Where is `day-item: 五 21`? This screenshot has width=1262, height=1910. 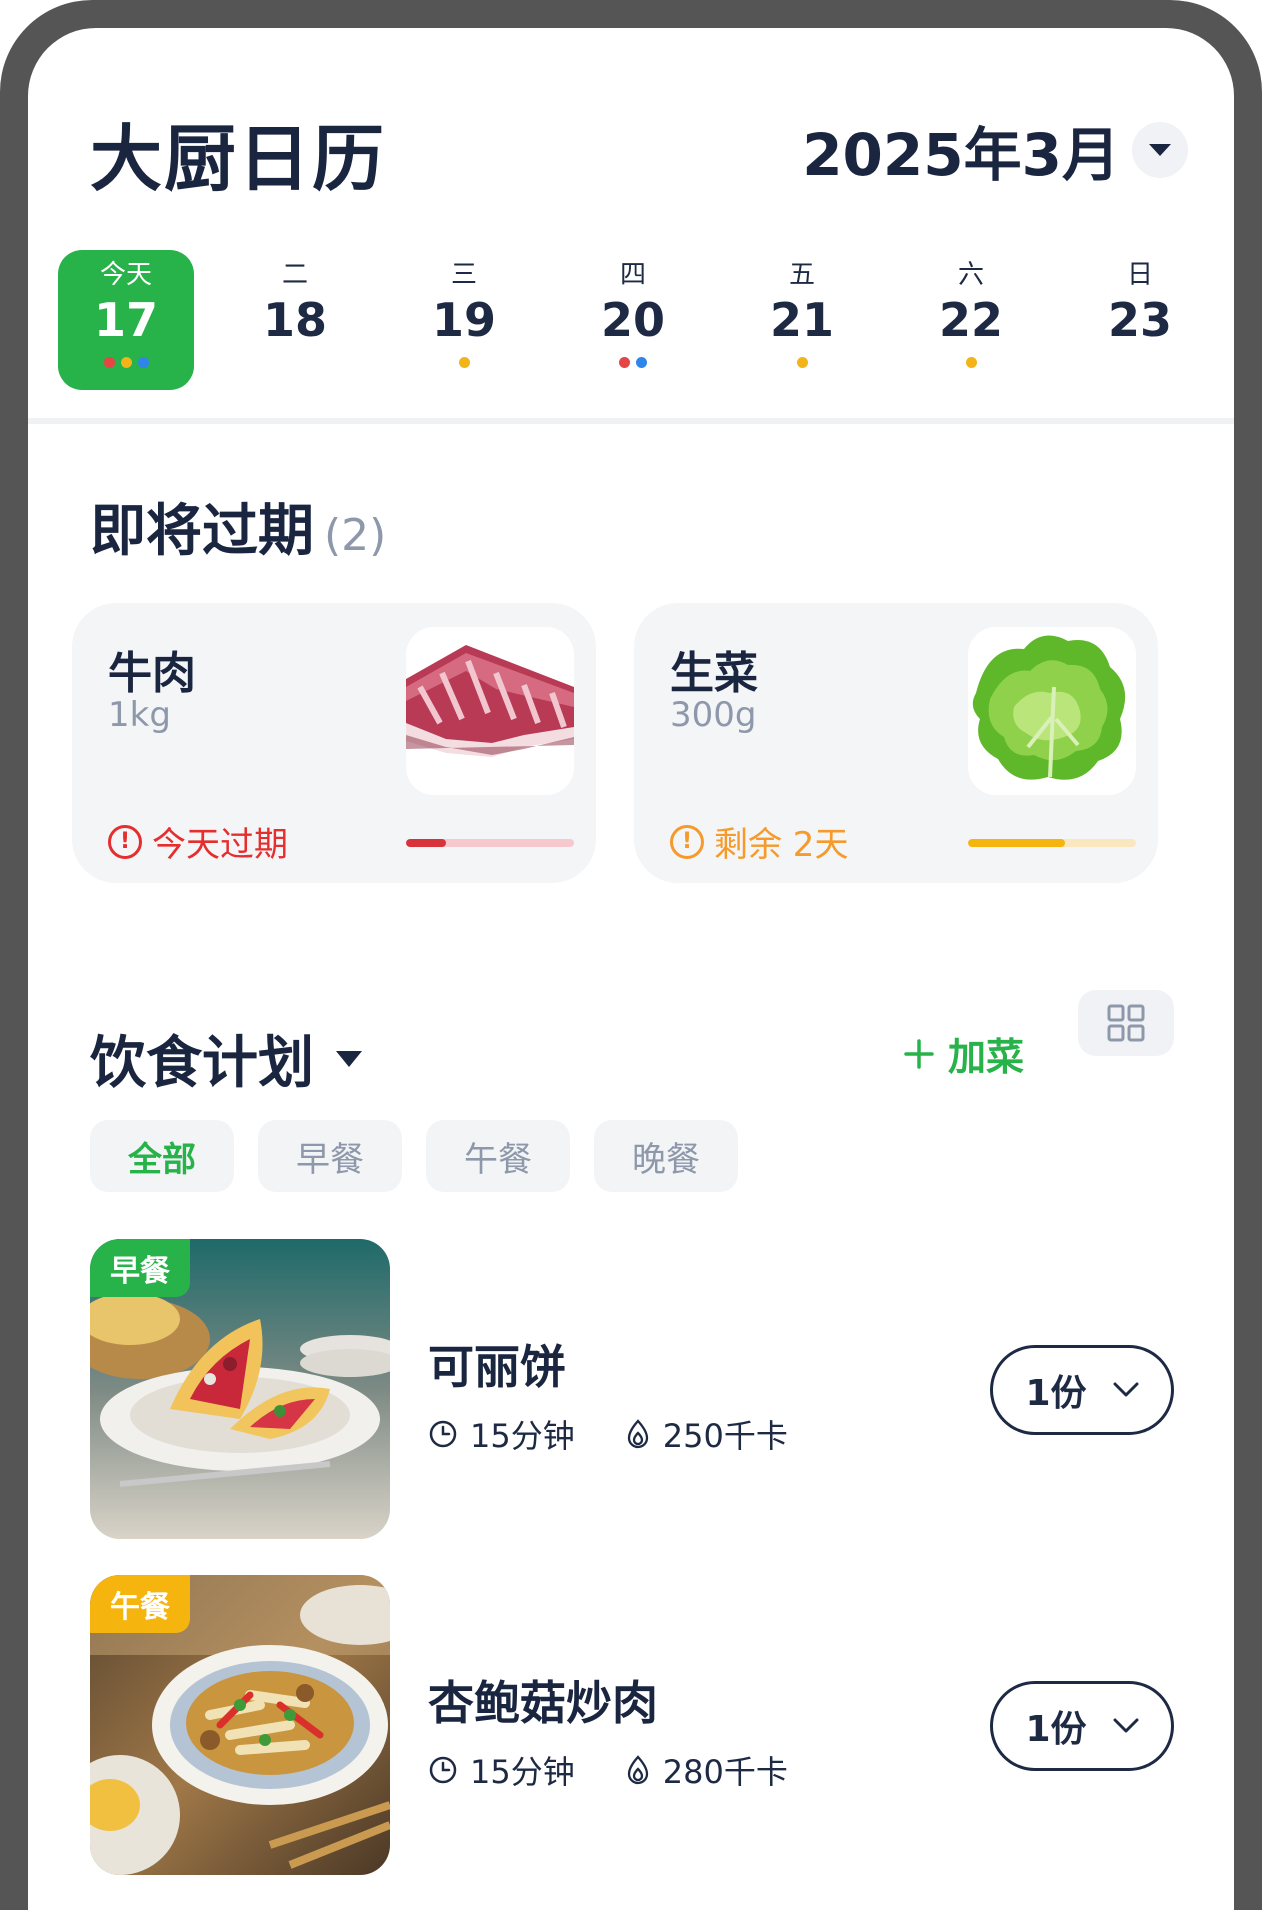 day-item: 五 21 is located at coordinates (802, 320).